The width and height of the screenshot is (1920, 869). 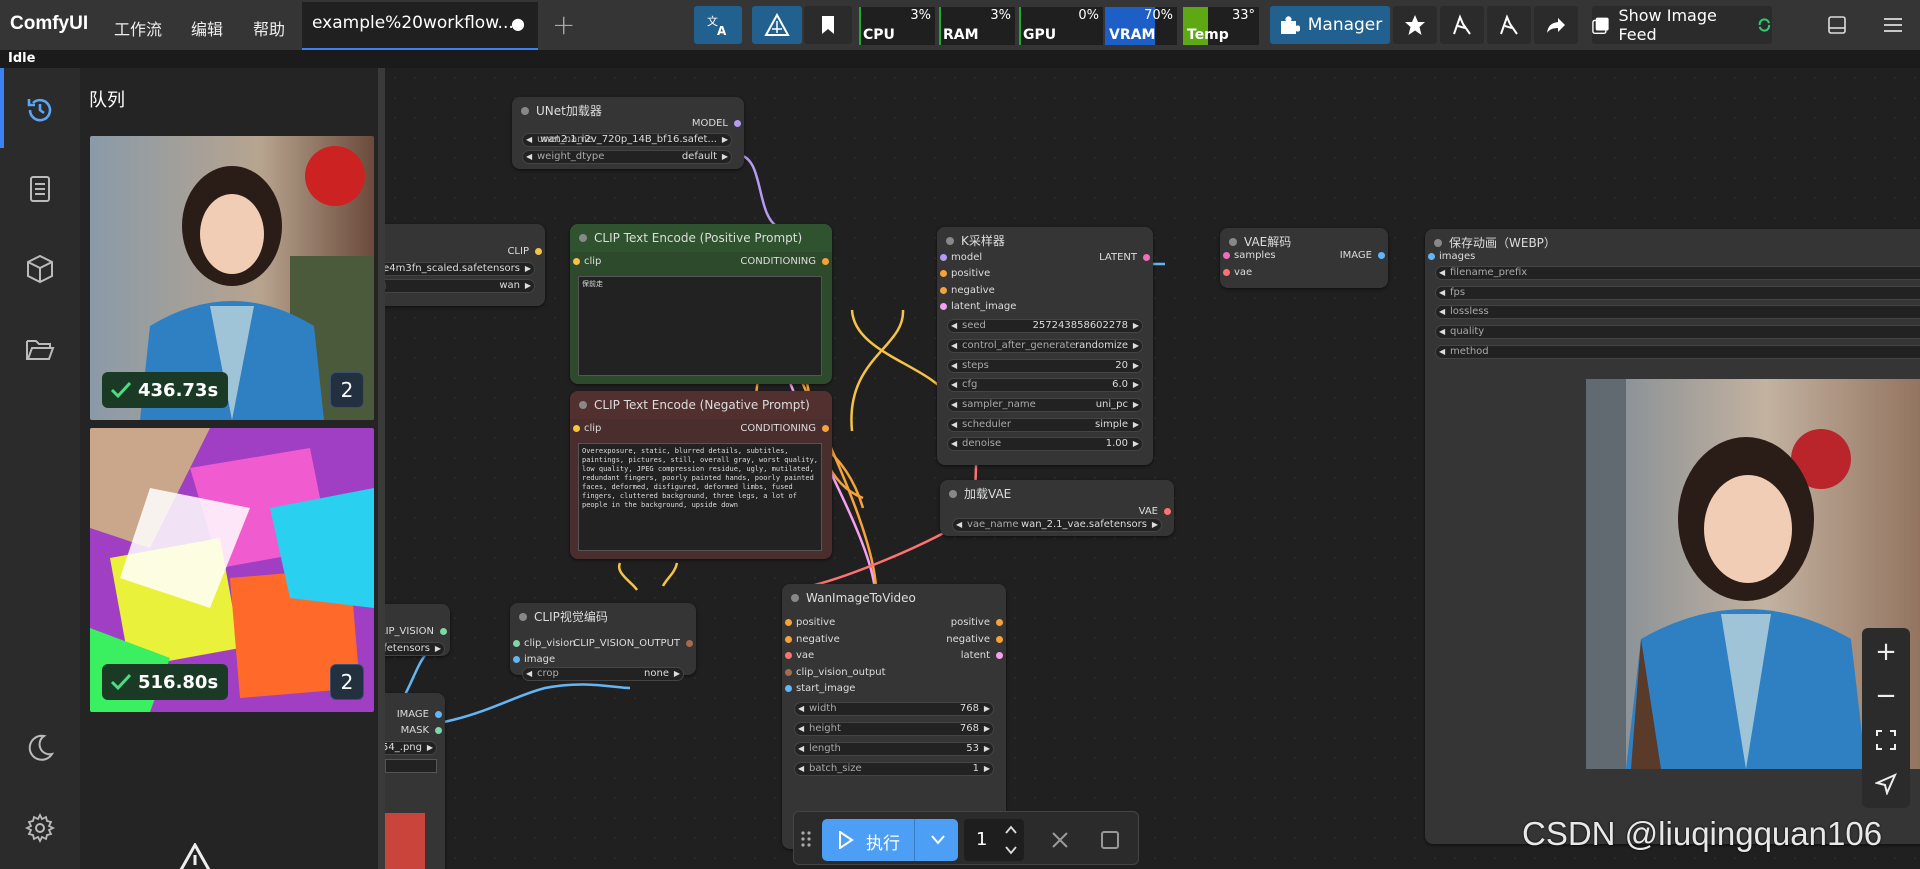 What do you see at coordinates (563, 24) in the screenshot?
I see `new-tab-plus-icon: +` at bounding box center [563, 24].